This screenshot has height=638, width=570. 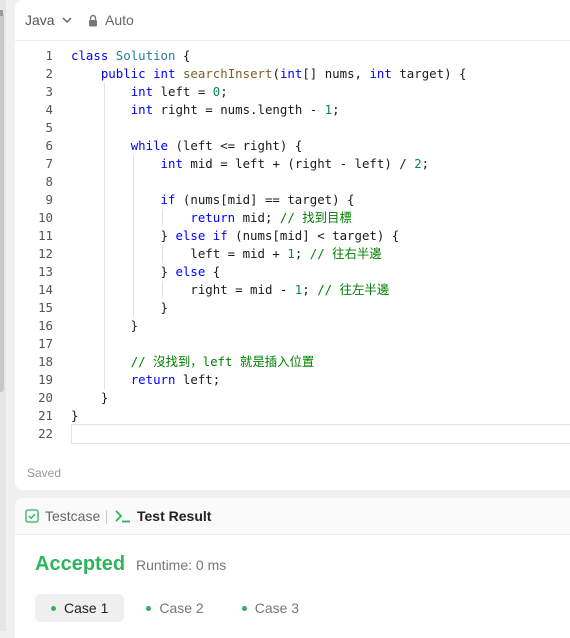 What do you see at coordinates (277, 608) in the screenshot?
I see `case-tab-label: Case 3` at bounding box center [277, 608].